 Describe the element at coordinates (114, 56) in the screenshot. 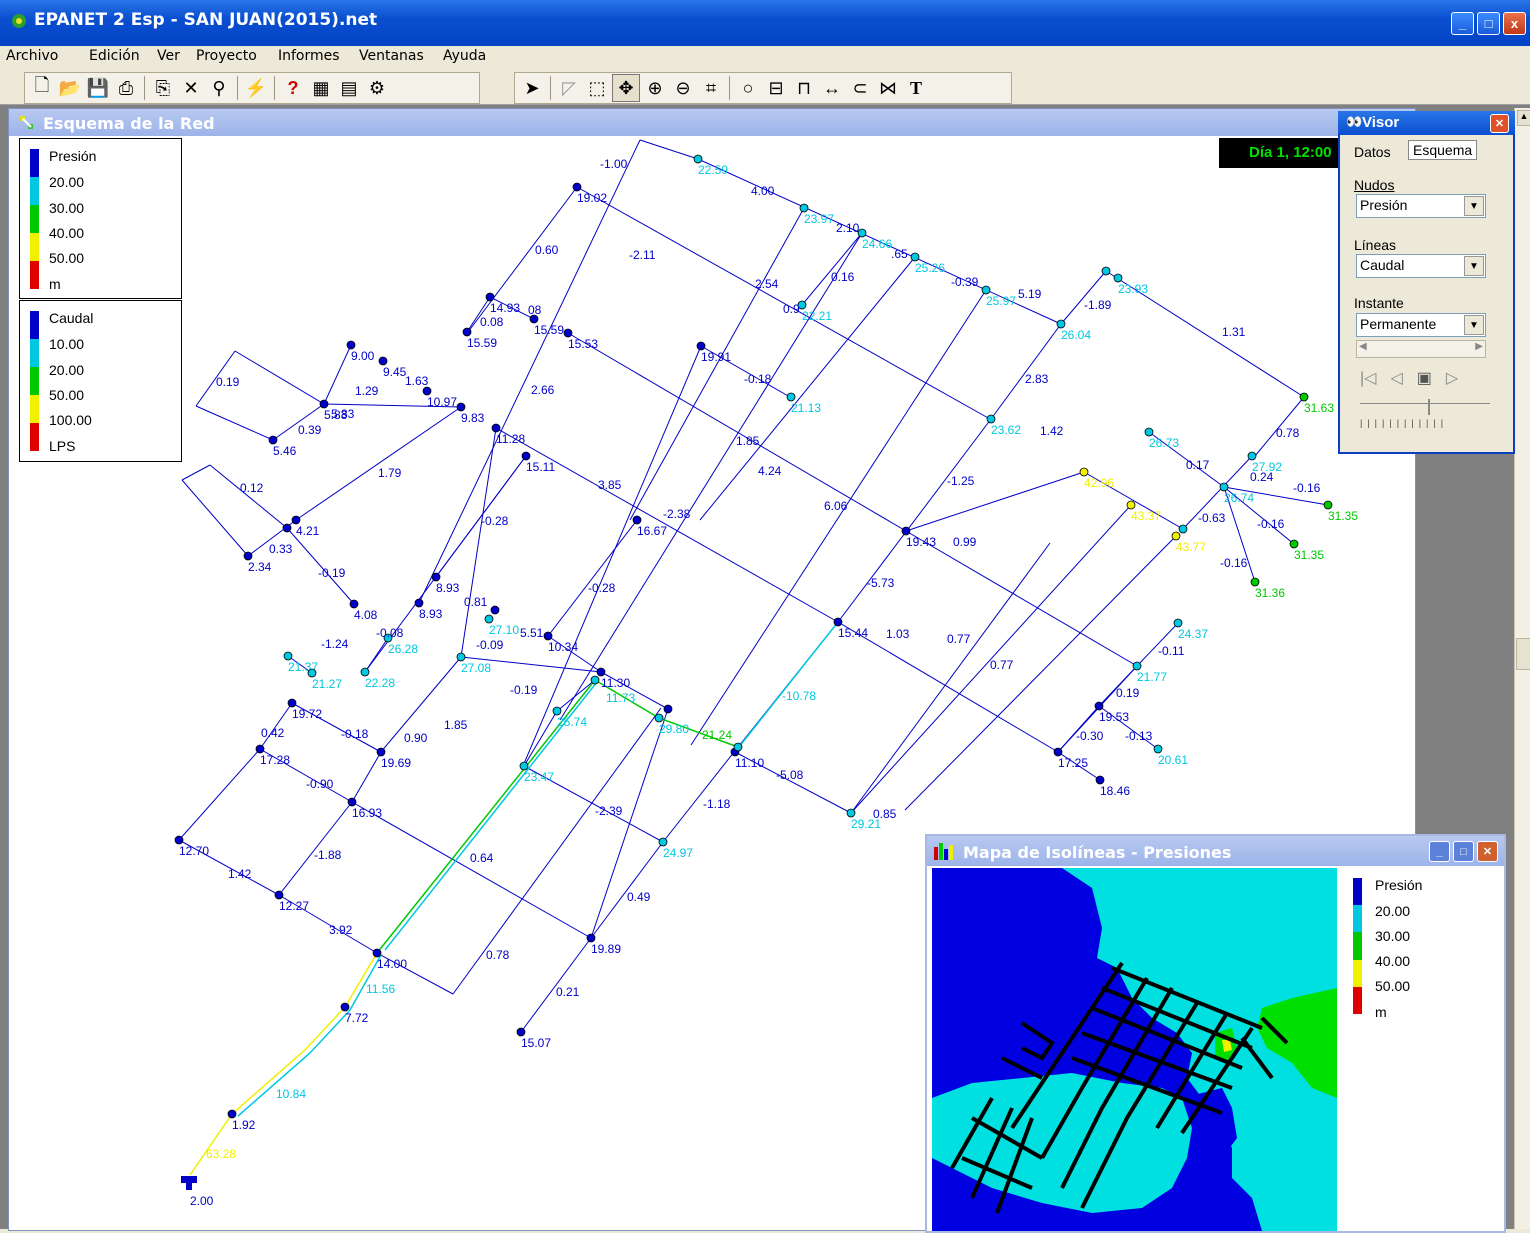

I see `menu-edicion: Edición` at that location.